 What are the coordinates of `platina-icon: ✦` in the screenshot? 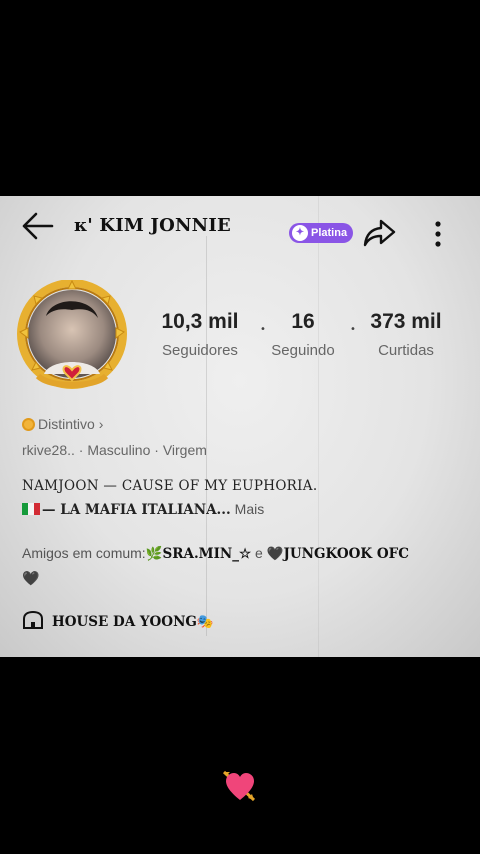 It's located at (300, 233).